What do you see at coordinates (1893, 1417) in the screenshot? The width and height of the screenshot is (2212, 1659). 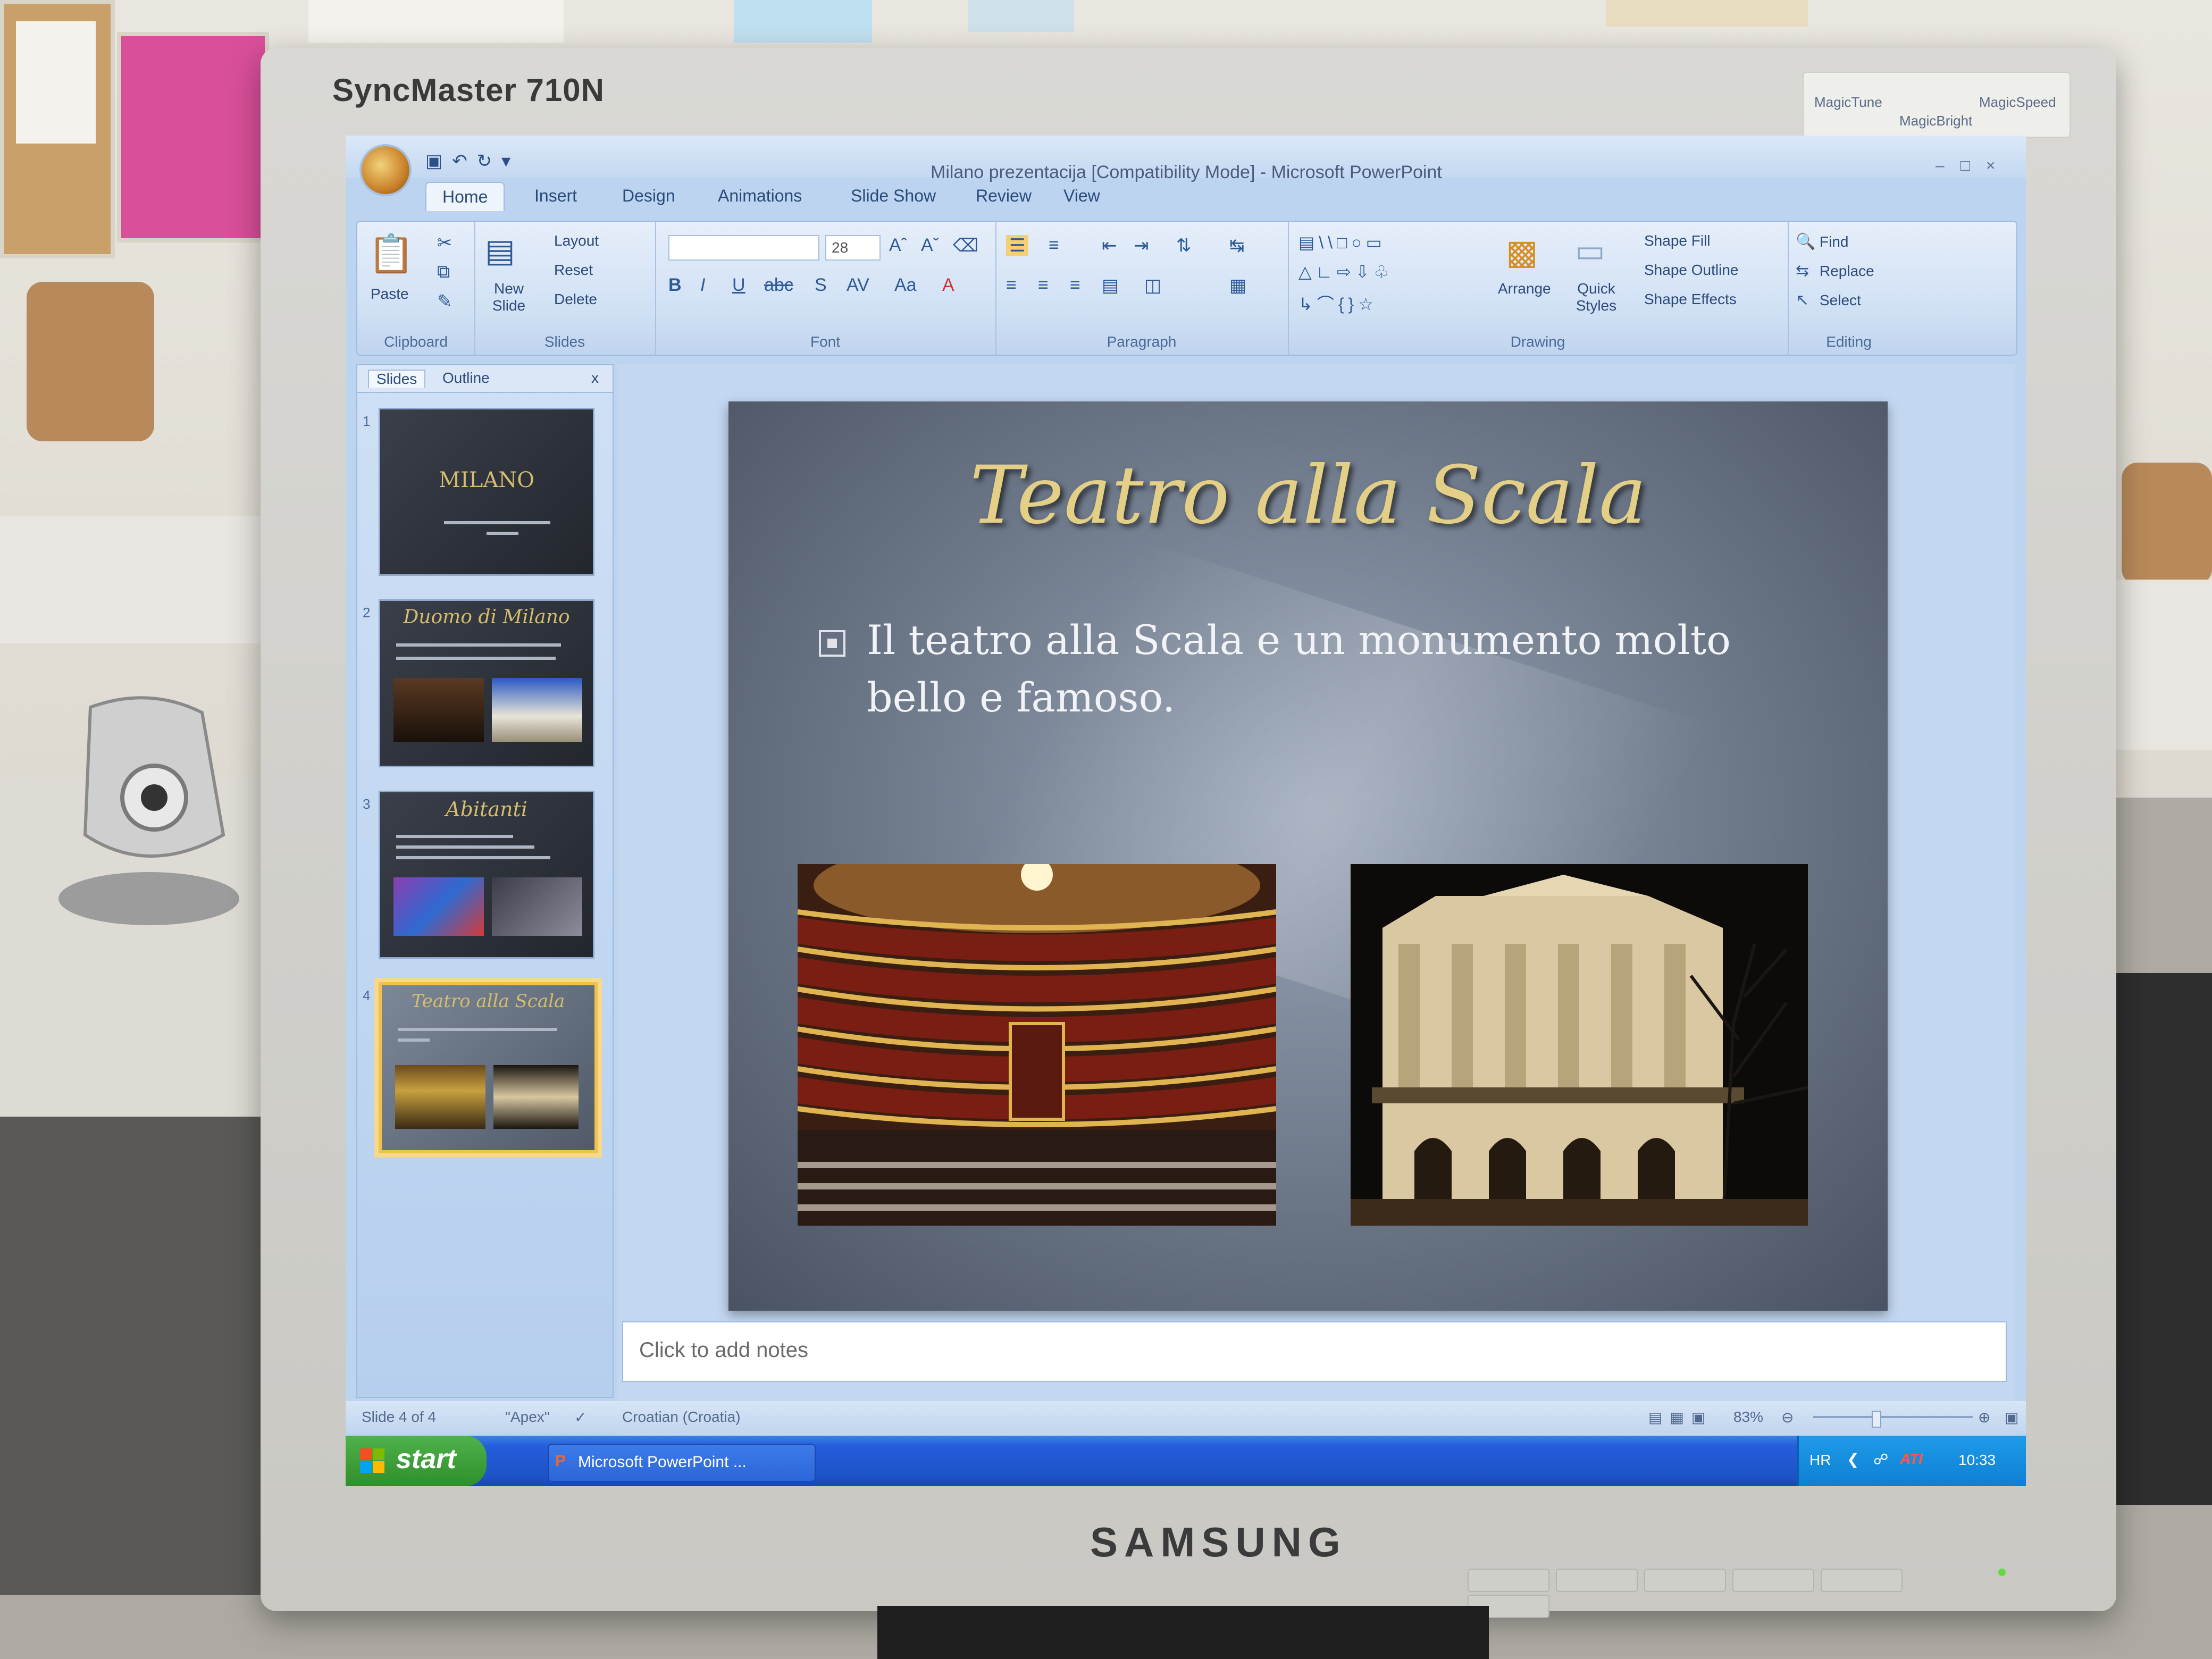 I see `zoom-slider` at bounding box center [1893, 1417].